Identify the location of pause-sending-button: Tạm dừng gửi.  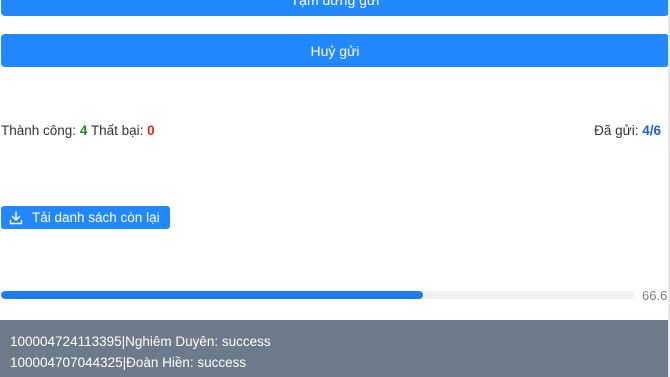
(335, 8).